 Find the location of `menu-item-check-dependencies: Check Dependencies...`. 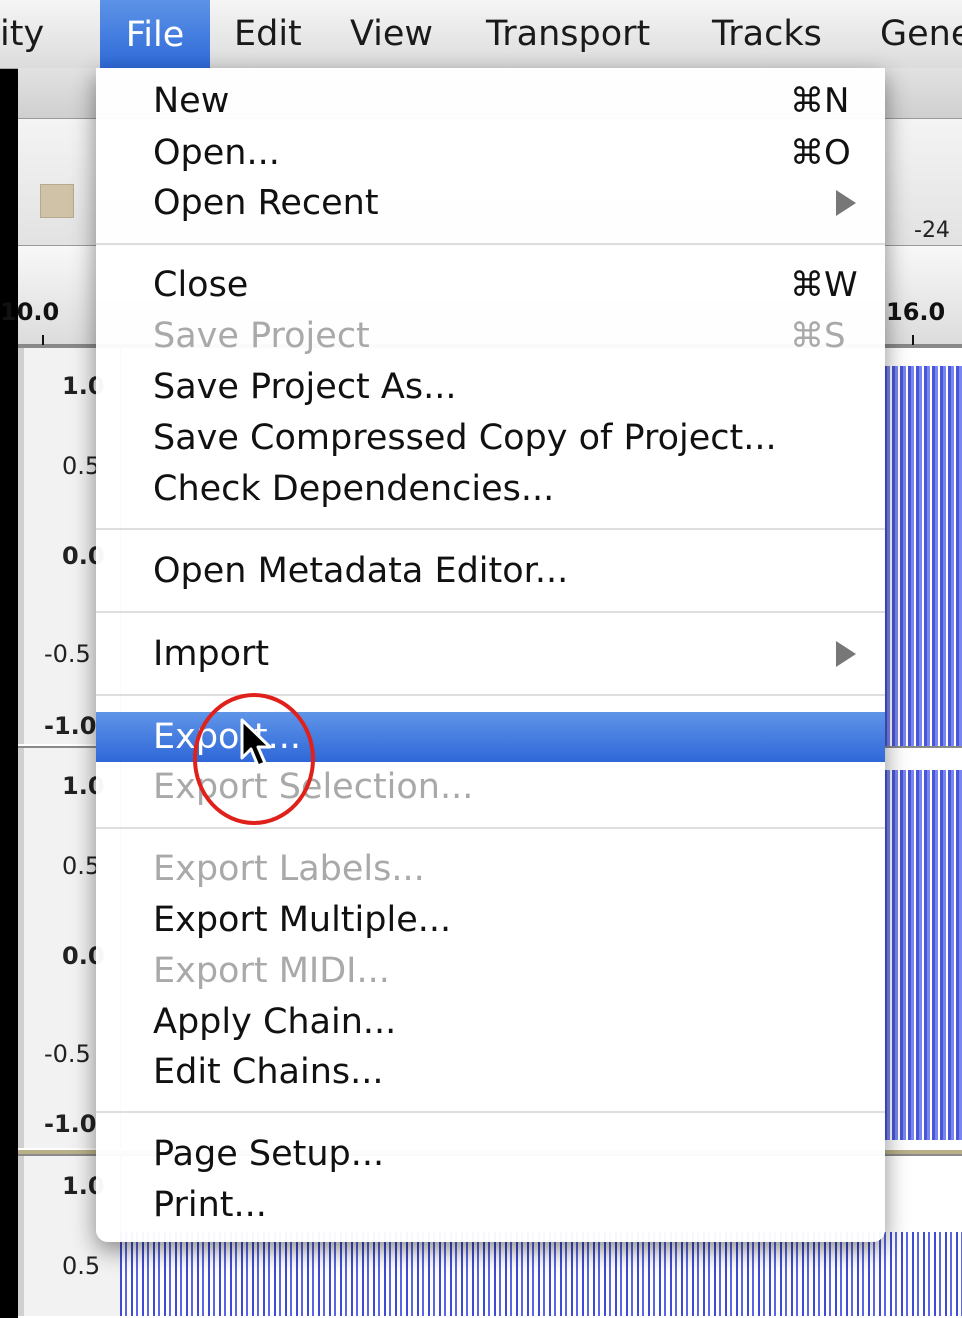

menu-item-check-dependencies: Check Dependencies... is located at coordinates (490, 489).